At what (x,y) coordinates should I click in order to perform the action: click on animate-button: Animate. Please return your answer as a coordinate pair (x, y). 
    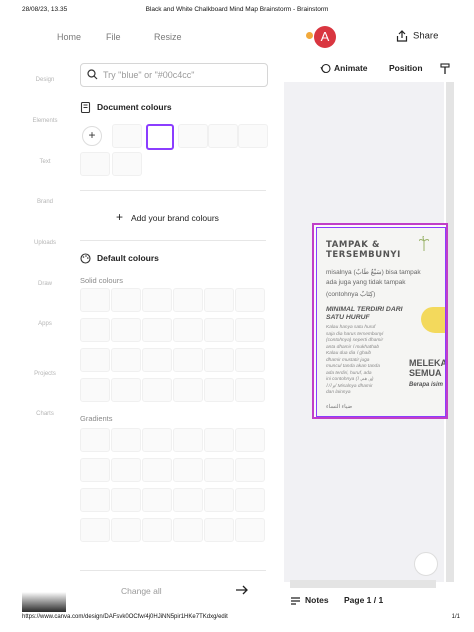
    Looking at the image, I should click on (344, 68).